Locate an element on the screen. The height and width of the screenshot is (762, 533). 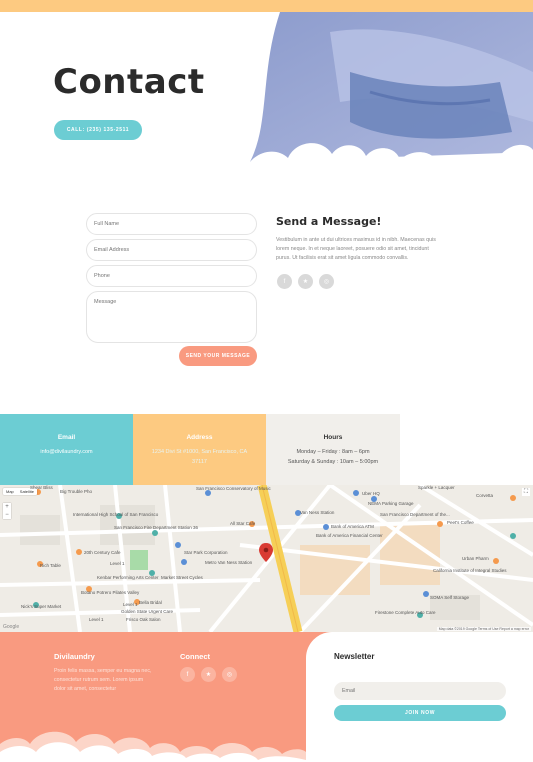
map-toggle-map: Map is located at coordinates (10, 491).